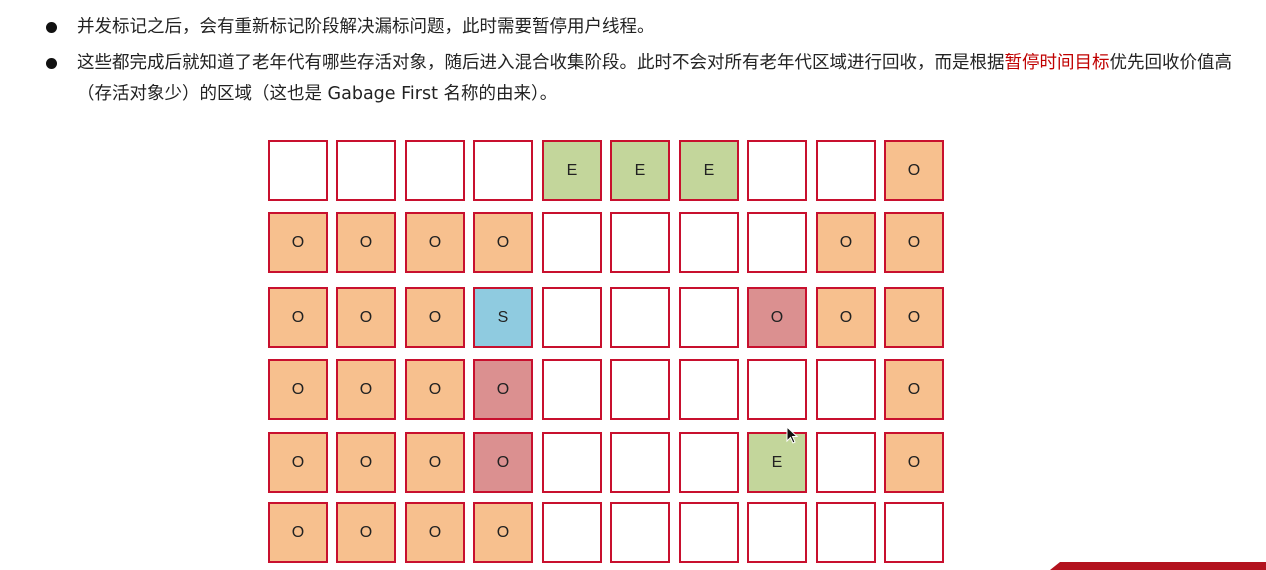  What do you see at coordinates (503, 317) in the screenshot?
I see `region-survivor: S` at bounding box center [503, 317].